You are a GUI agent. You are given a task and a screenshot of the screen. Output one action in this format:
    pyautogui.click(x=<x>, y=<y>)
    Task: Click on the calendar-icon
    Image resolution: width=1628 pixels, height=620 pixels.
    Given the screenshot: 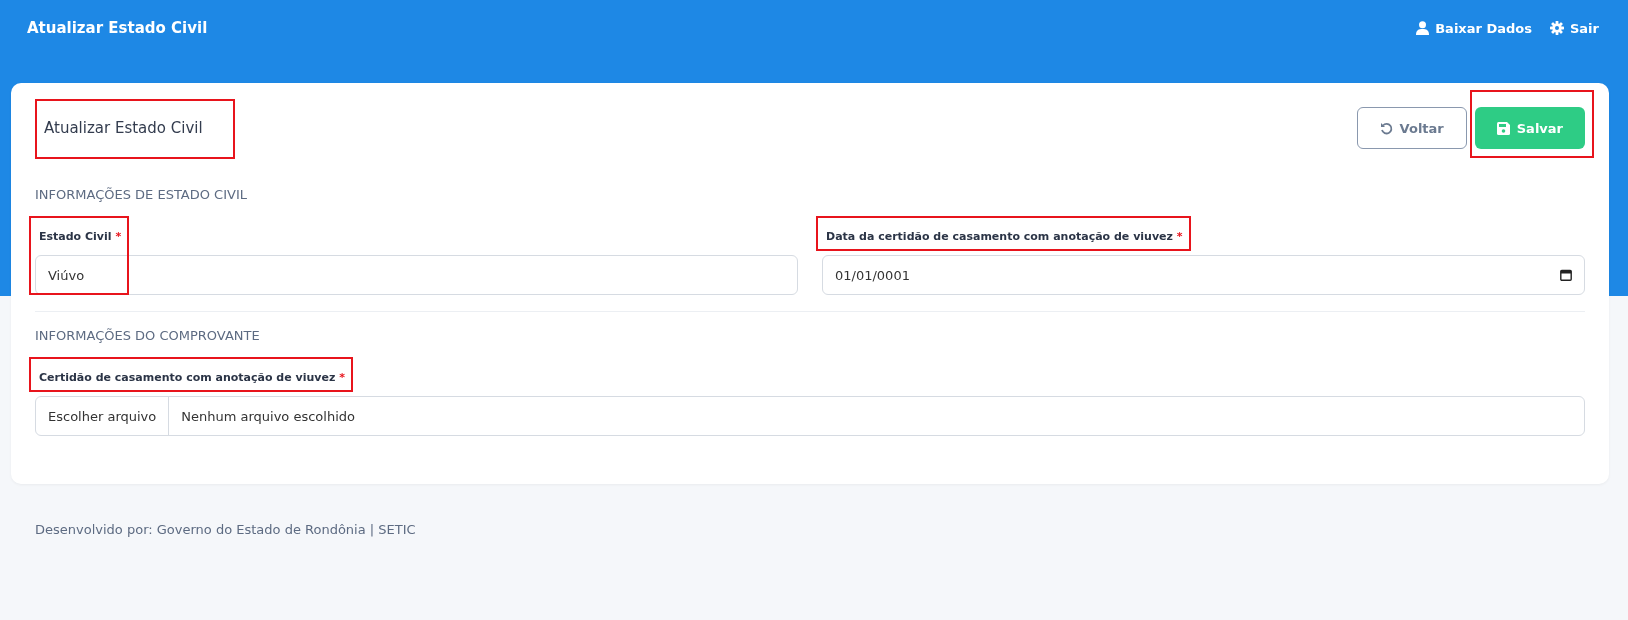 What is the action you would take?
    pyautogui.click(x=1566, y=275)
    